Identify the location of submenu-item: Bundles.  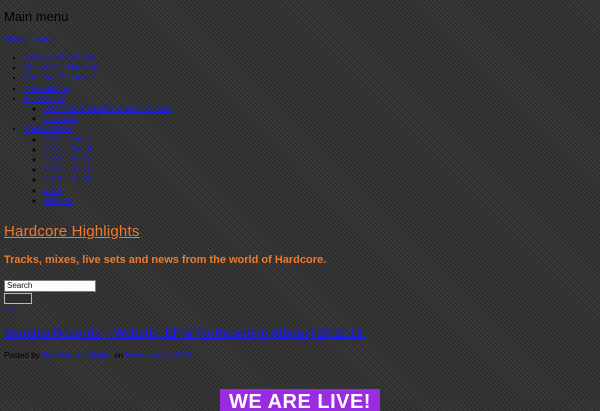
(107, 201).